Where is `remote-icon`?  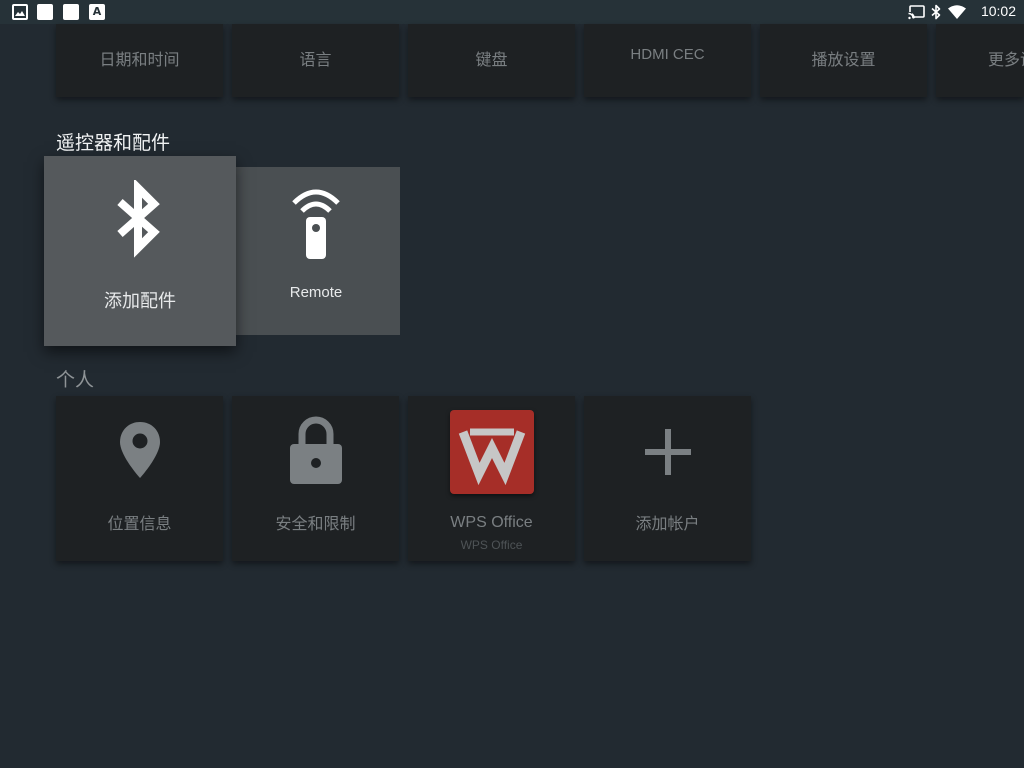 remote-icon is located at coordinates (316, 224).